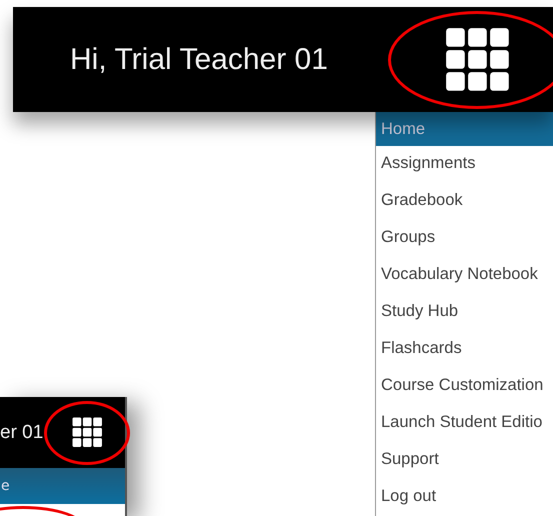 The width and height of the screenshot is (553, 516). What do you see at coordinates (464, 460) in the screenshot?
I see `menu-item: Support` at bounding box center [464, 460].